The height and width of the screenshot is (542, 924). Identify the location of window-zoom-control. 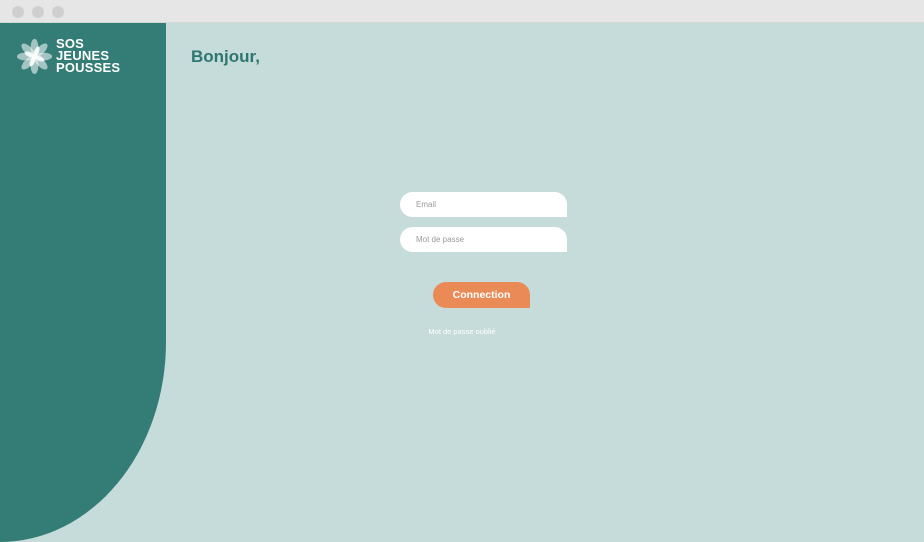
(58, 12).